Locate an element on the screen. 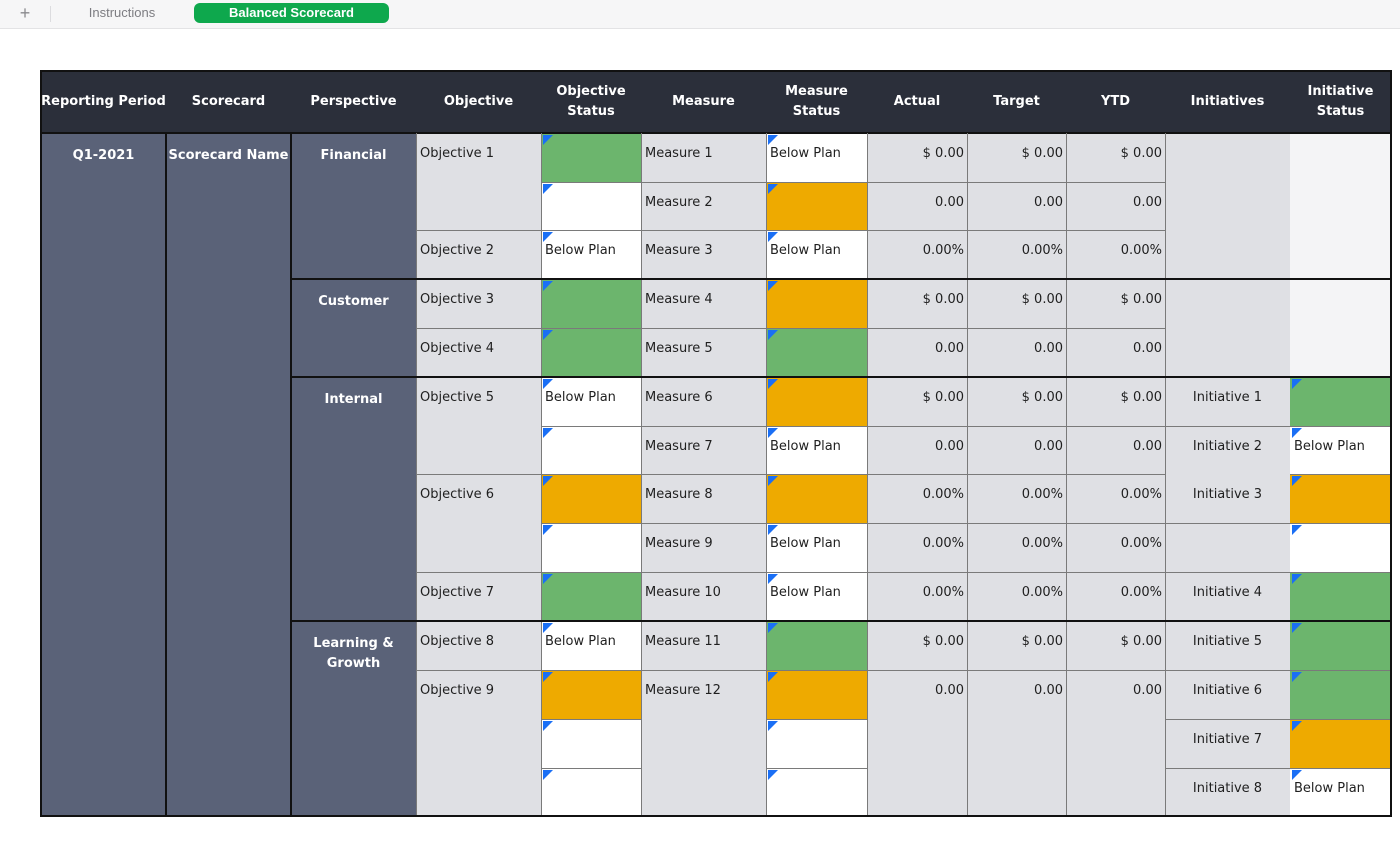  objective-cell: Objective 9 is located at coordinates (478, 743).